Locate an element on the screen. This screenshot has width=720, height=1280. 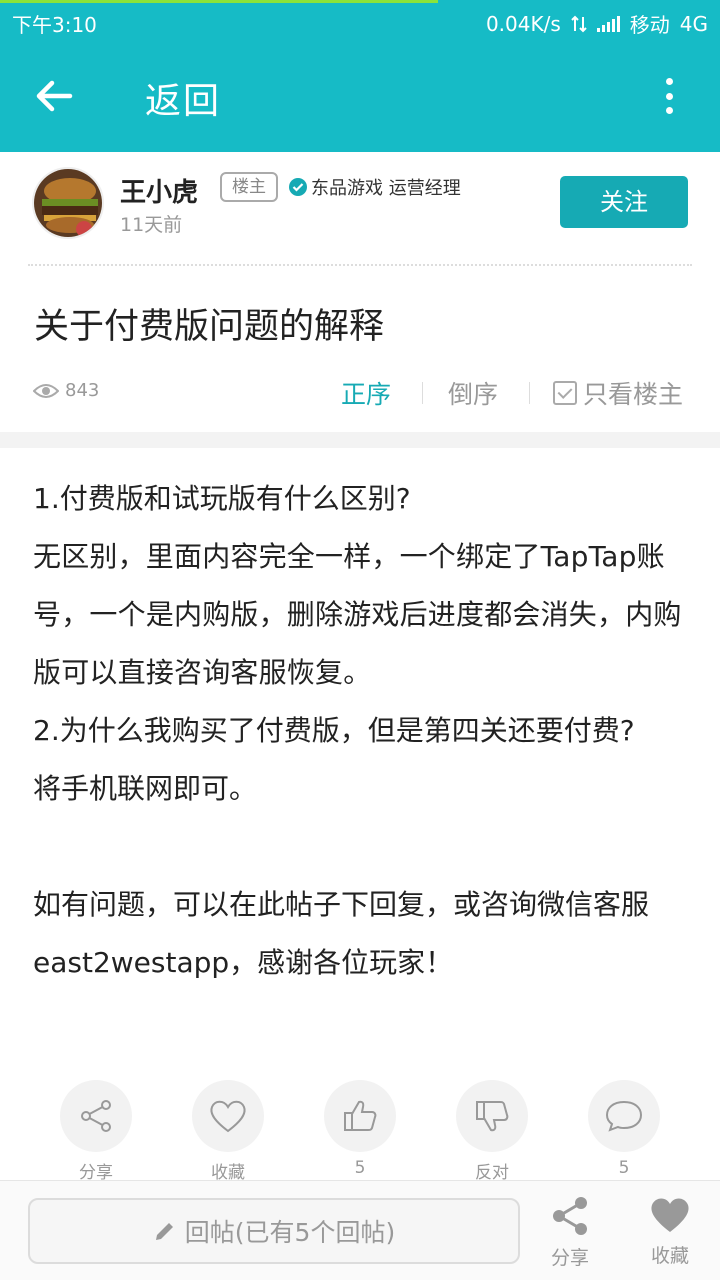
content-paragraph: 将手机联网即可。 is located at coordinates (145, 788).